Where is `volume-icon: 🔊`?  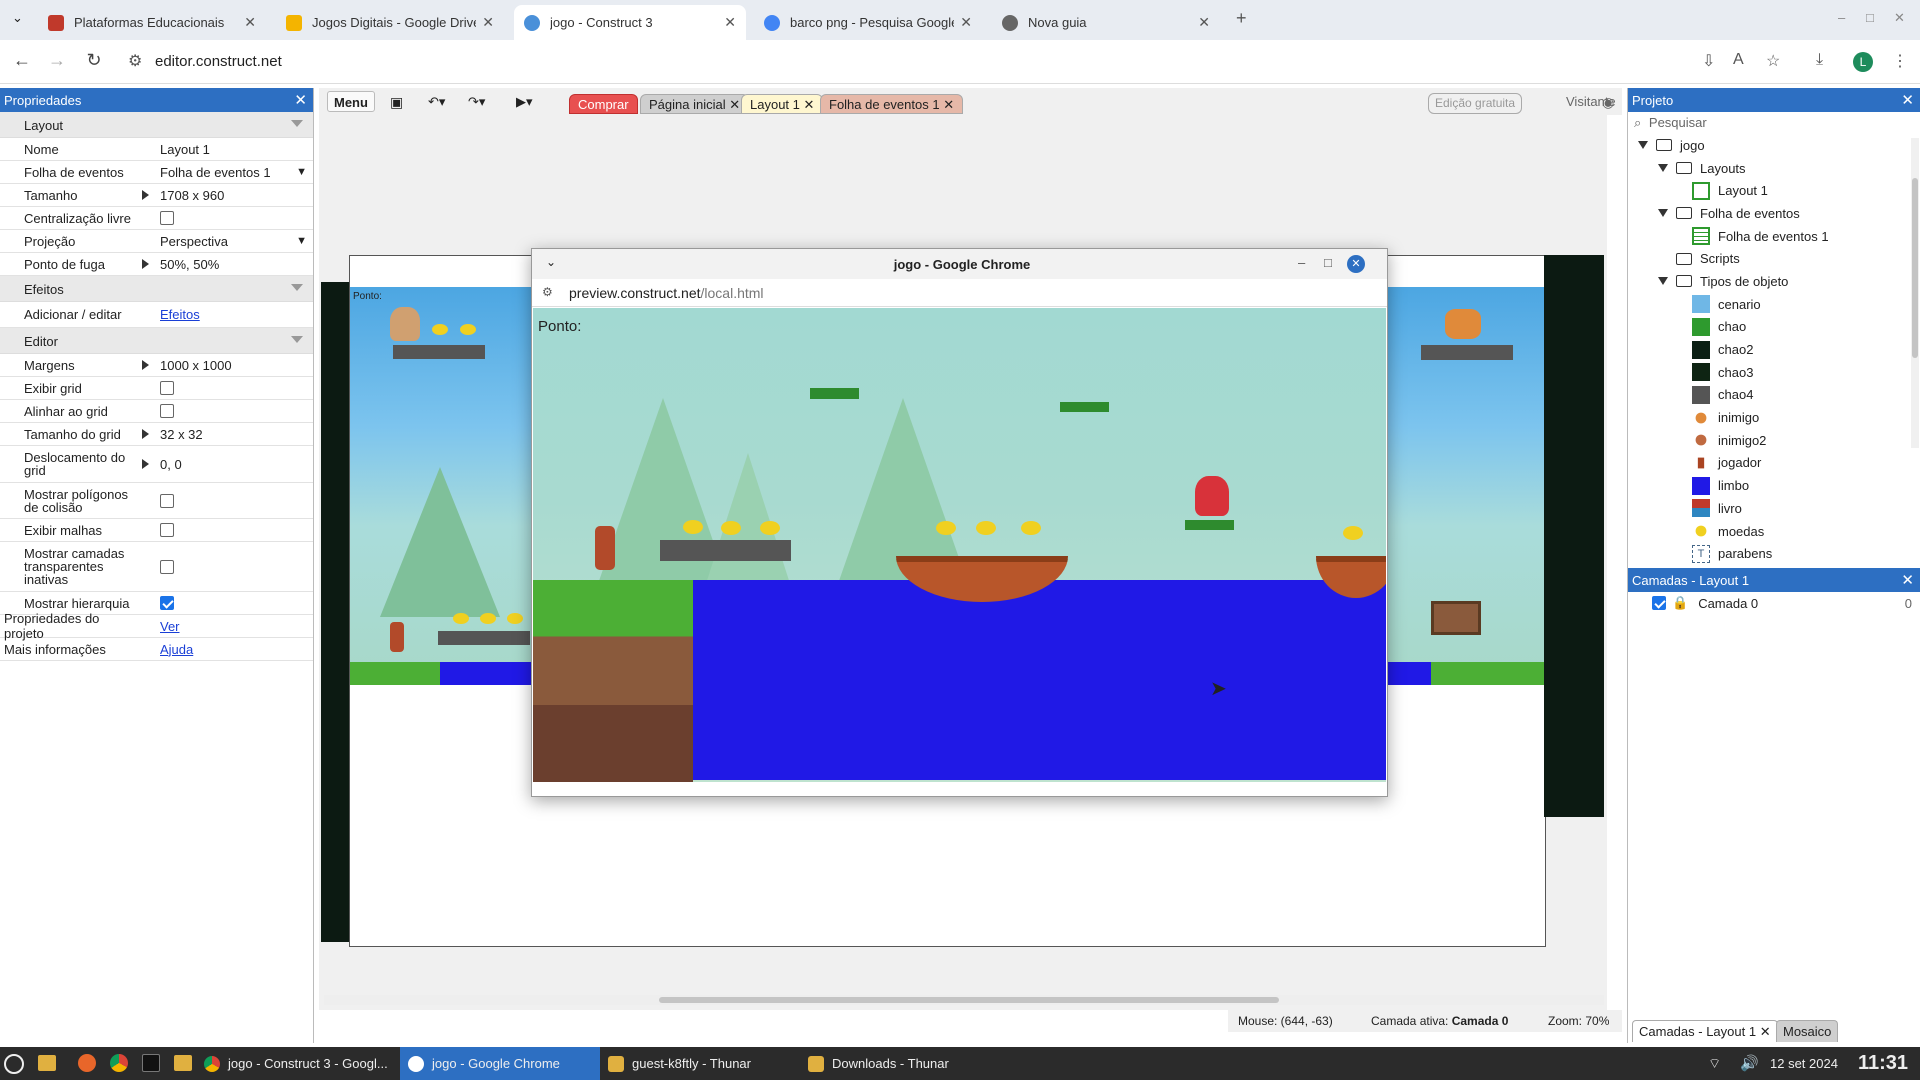
volume-icon: 🔊 is located at coordinates (1749, 1063).